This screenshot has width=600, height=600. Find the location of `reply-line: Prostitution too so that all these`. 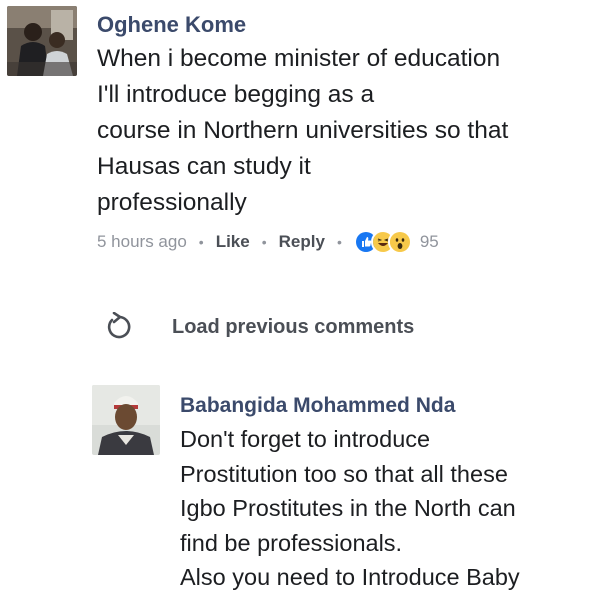

reply-line: Prostitution too so that all these is located at coordinates (344, 473).